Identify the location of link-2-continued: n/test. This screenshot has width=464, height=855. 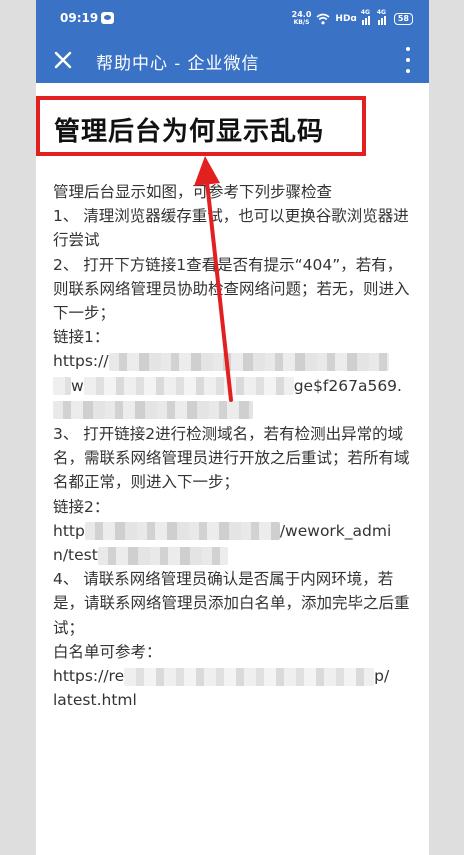
(234, 555).